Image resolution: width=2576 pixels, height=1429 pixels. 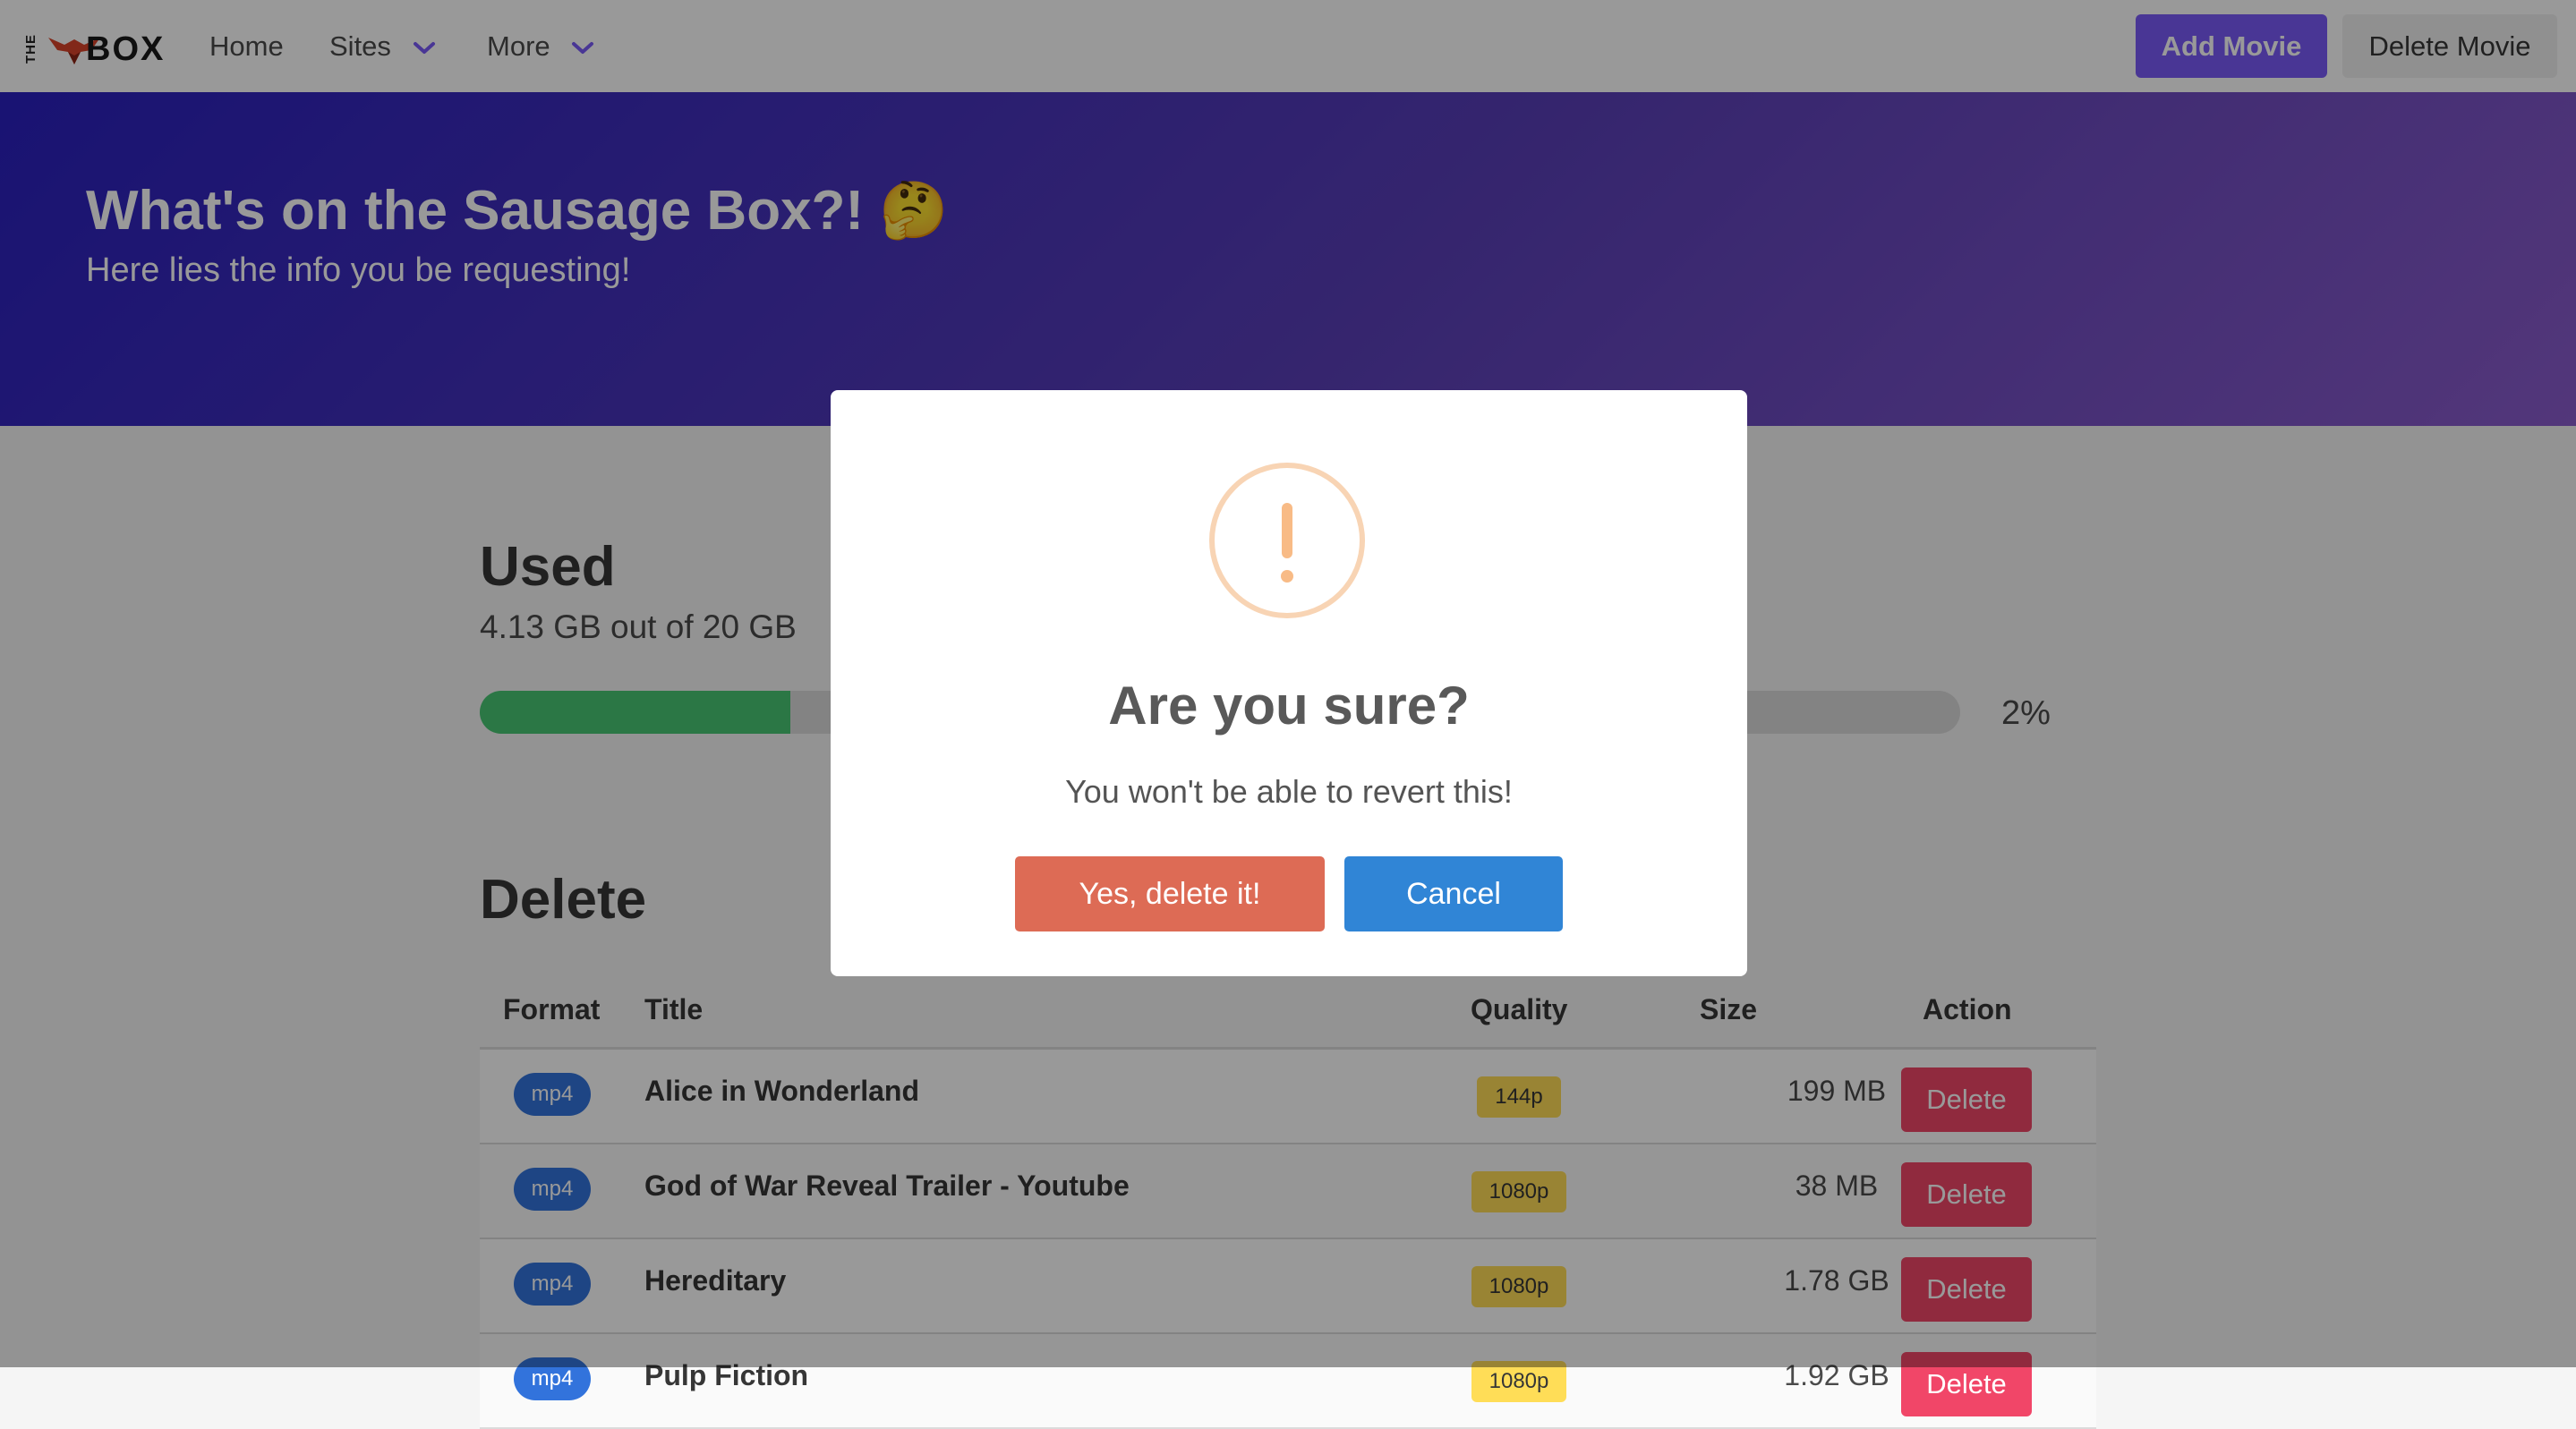 What do you see at coordinates (1289, 706) in the screenshot?
I see `dialog-title: Are you sure?` at bounding box center [1289, 706].